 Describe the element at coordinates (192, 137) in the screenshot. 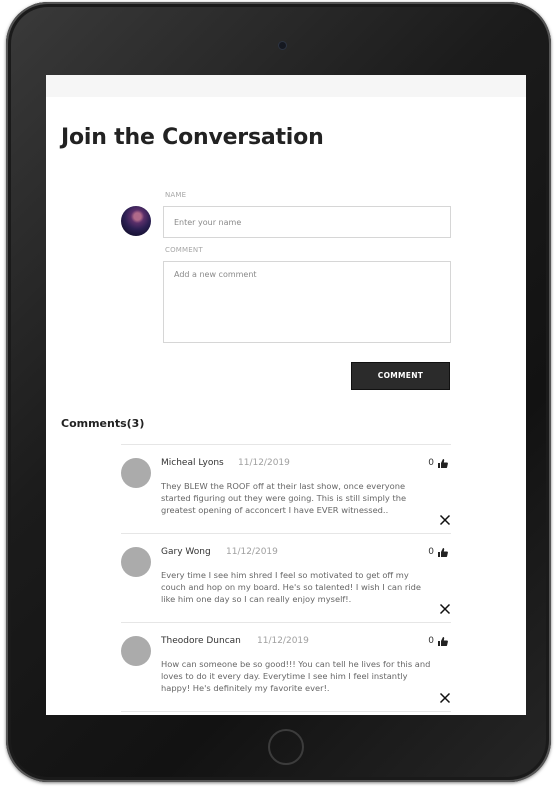

I see `page-title: Join the Conversation` at that location.